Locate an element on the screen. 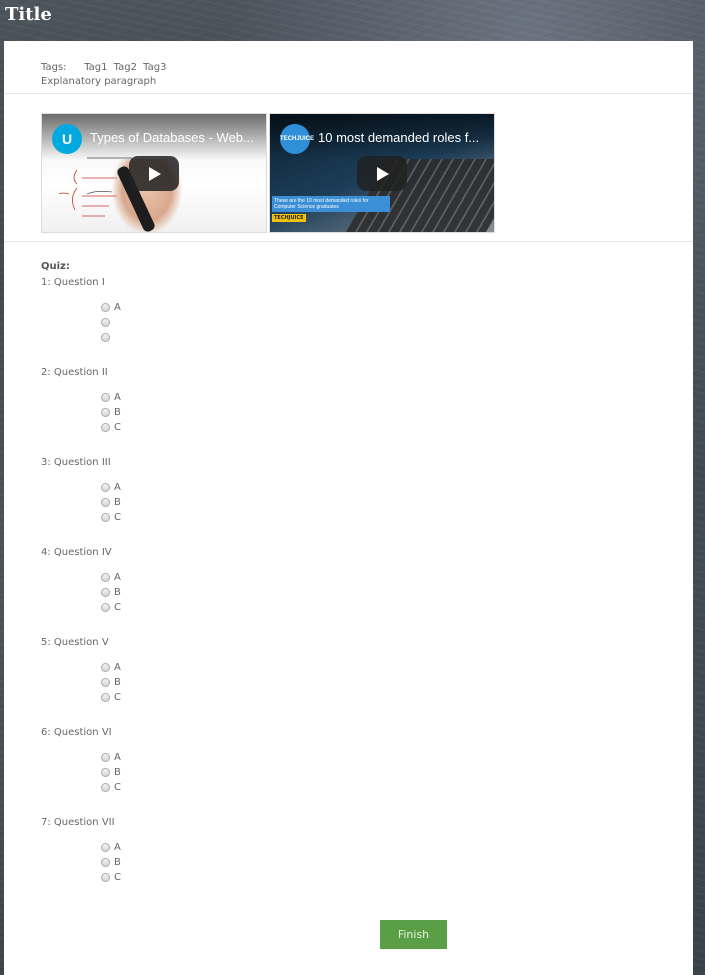 The image size is (705, 975). udacity-logo-icon: U is located at coordinates (67, 139).